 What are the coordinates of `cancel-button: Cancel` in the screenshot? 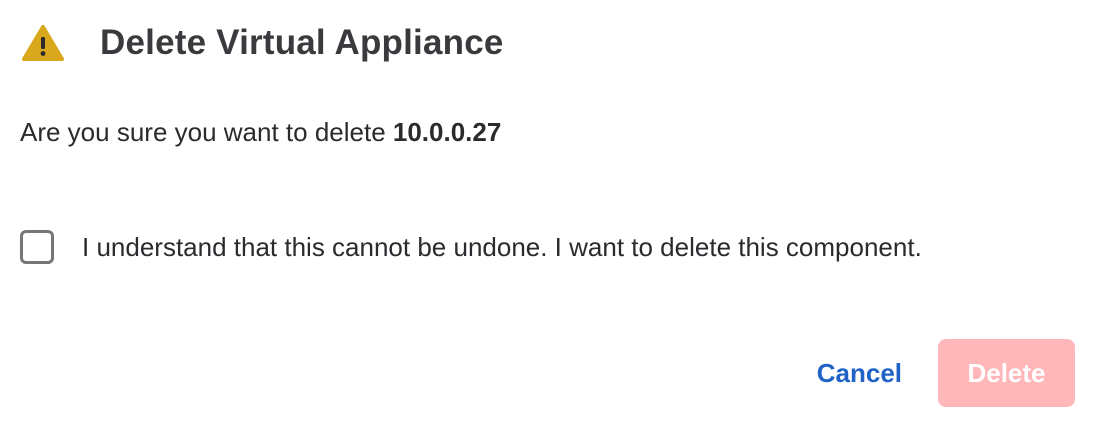 It's located at (859, 373).